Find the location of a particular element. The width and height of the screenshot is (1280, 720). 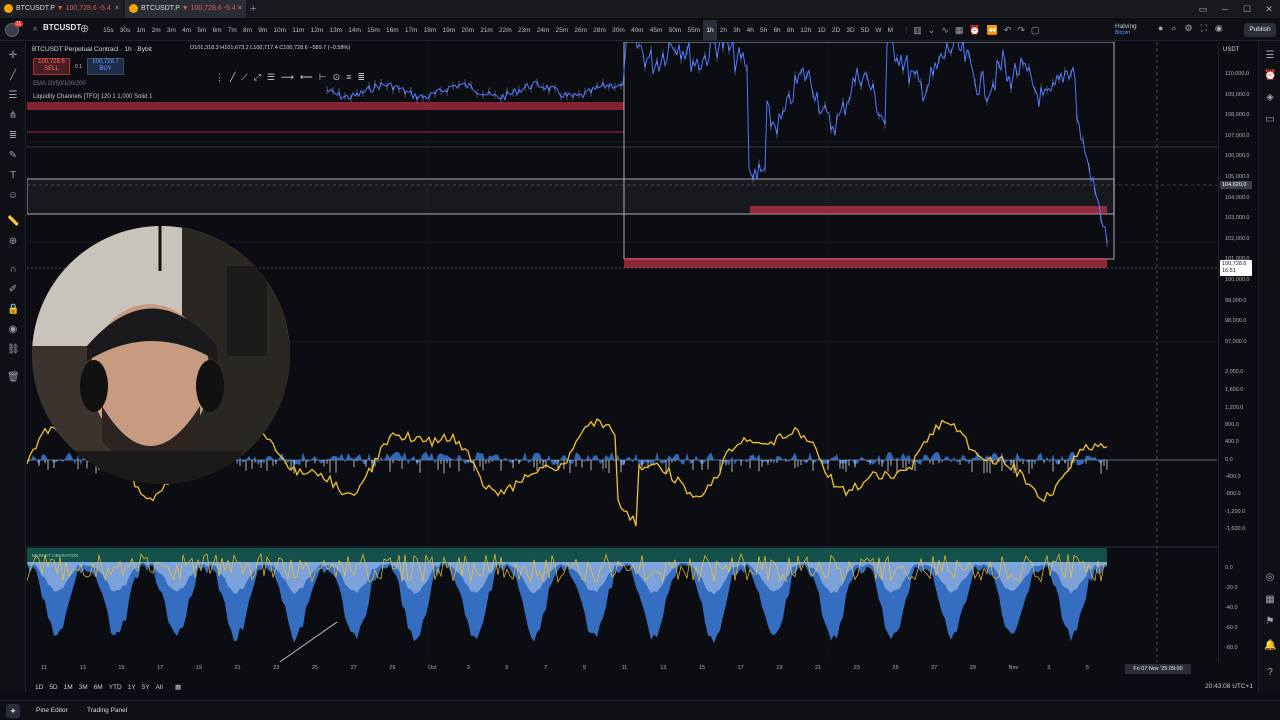

interval-50m: 50m is located at coordinates (675, 30).